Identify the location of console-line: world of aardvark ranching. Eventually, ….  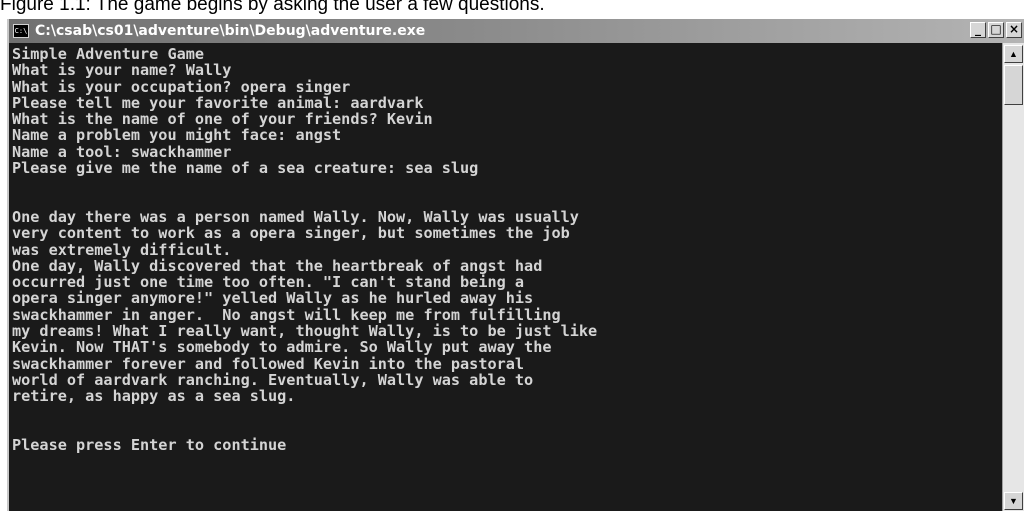
(273, 379).